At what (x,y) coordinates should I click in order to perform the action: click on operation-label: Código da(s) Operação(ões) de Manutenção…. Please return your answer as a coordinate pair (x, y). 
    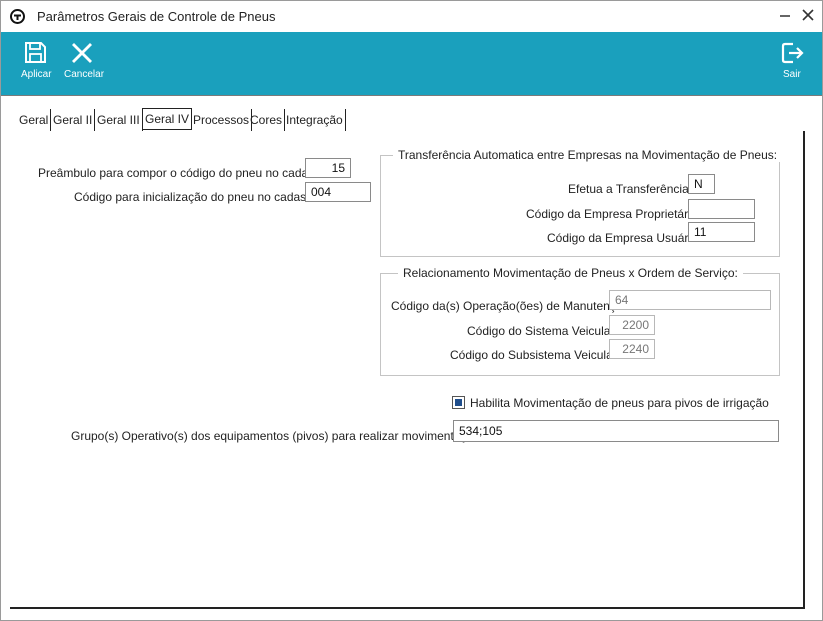
    Looking at the image, I should click on (512, 306).